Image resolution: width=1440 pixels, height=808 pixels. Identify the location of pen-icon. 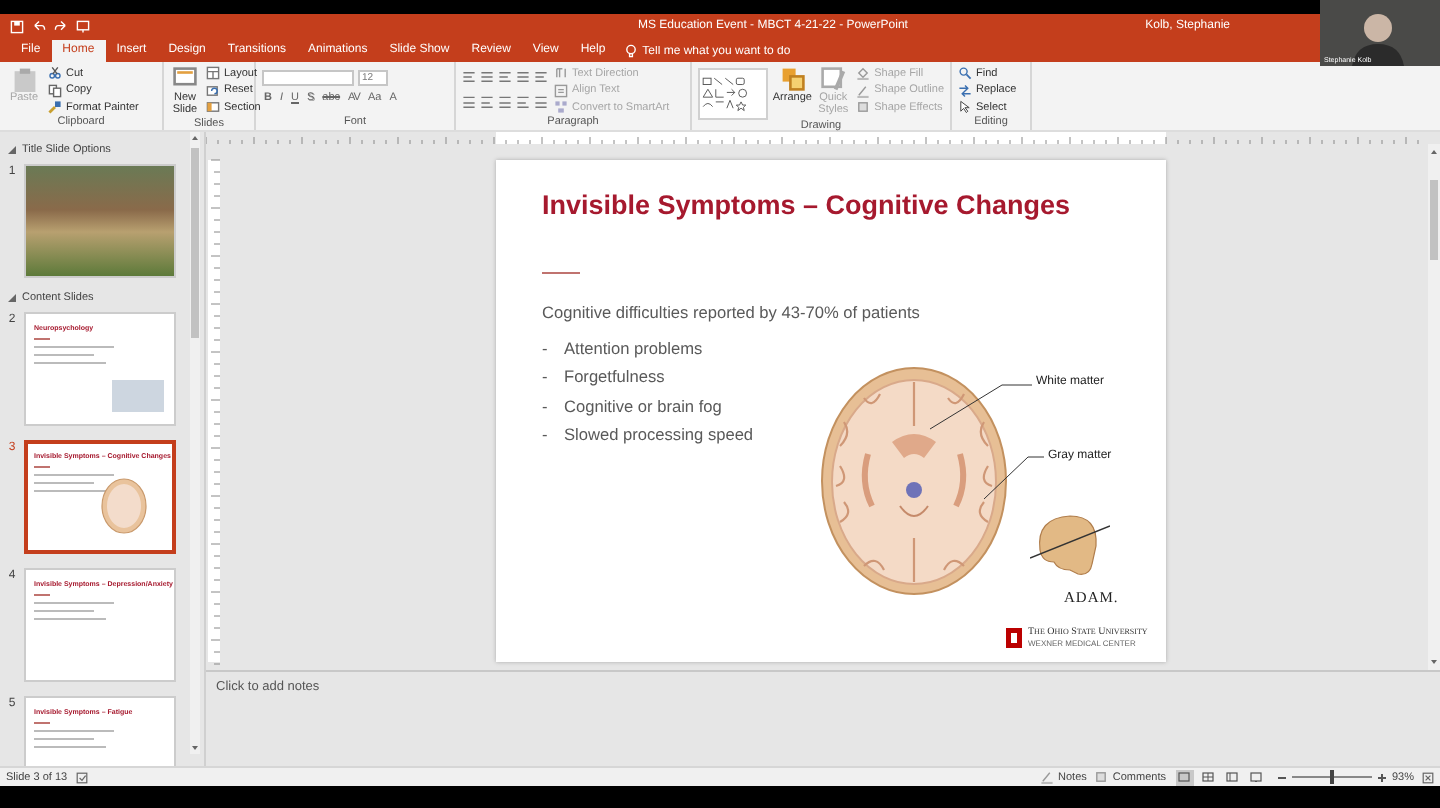
(863, 90).